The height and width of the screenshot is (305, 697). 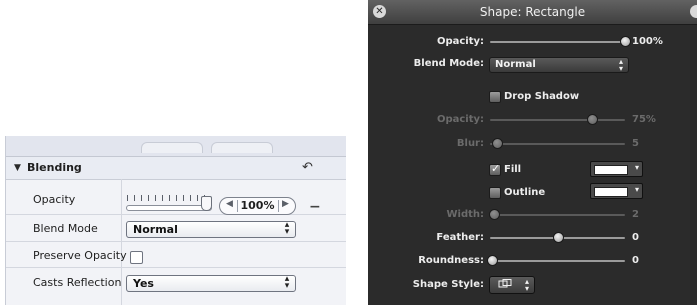 What do you see at coordinates (693, 11) in the screenshot?
I see `close-icon` at bounding box center [693, 11].